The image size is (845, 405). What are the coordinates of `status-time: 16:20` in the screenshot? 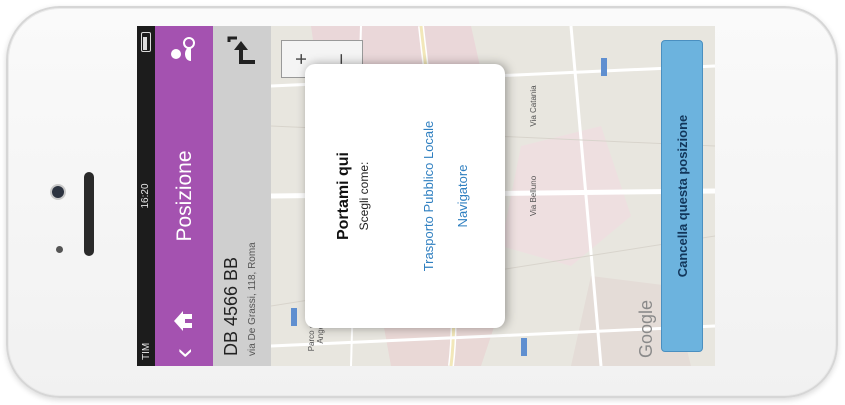 It's located at (145, 196).